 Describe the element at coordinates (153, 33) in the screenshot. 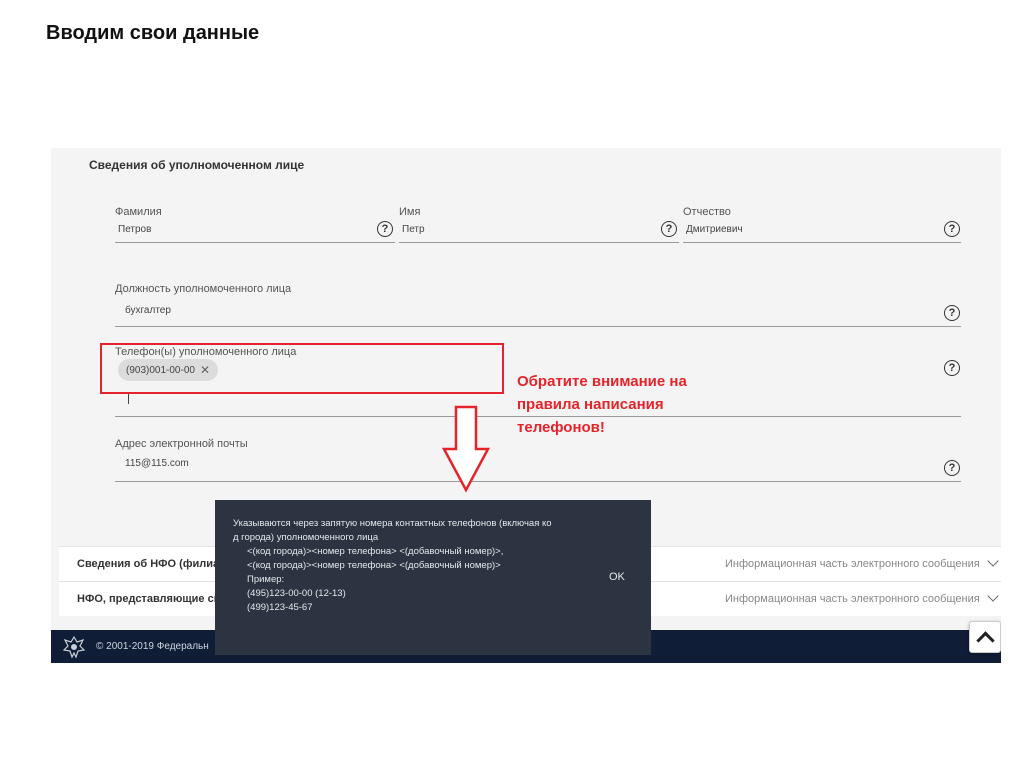

I see `slide-title: Вводим свои данные` at that location.